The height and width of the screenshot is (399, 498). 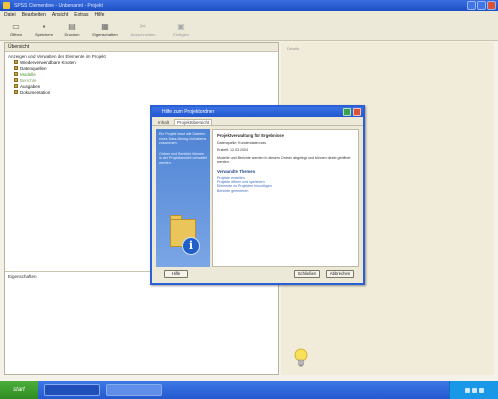 I want to click on open-button: ▭ Öffnen, so click(x=16, y=29).